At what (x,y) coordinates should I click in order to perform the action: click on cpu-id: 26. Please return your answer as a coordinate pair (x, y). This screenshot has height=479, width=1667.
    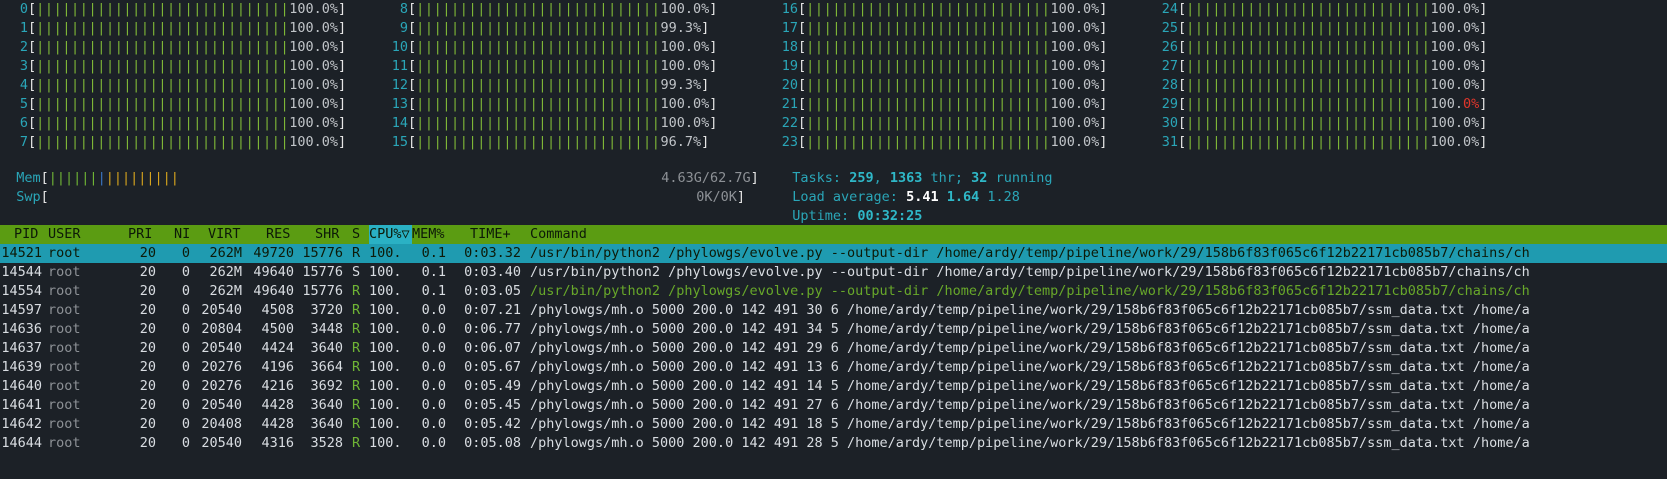
    Looking at the image, I should click on (1169, 47).